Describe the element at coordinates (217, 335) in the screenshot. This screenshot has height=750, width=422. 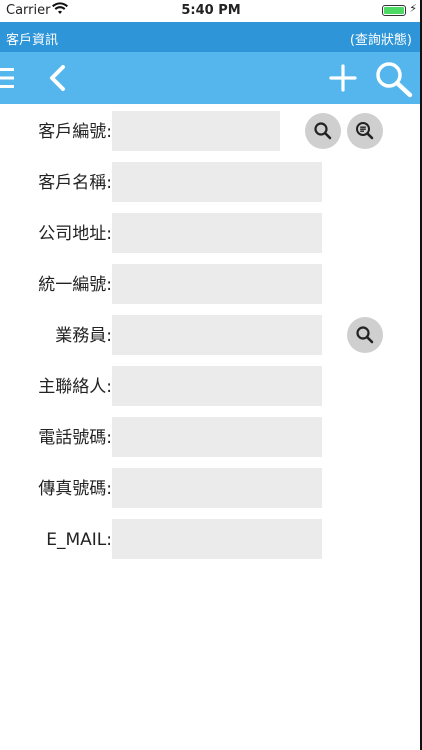
I see `salesperson-field` at that location.